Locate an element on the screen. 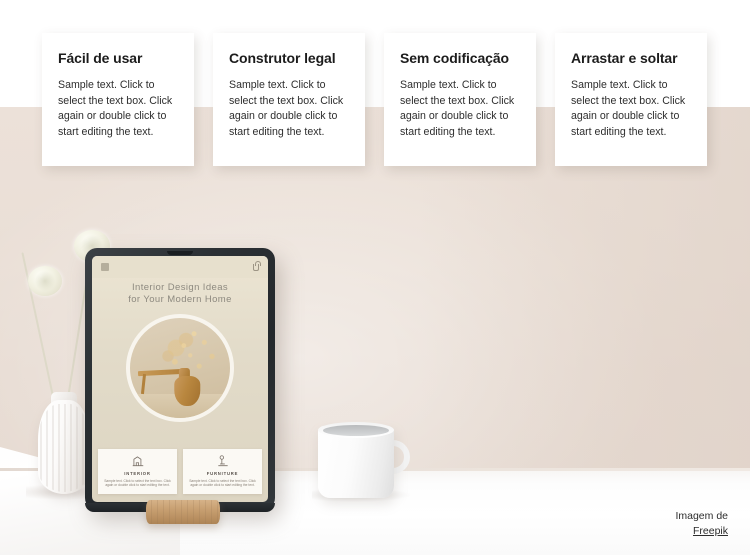 The width and height of the screenshot is (750, 555). shopping-bag-icon is located at coordinates (257, 265).